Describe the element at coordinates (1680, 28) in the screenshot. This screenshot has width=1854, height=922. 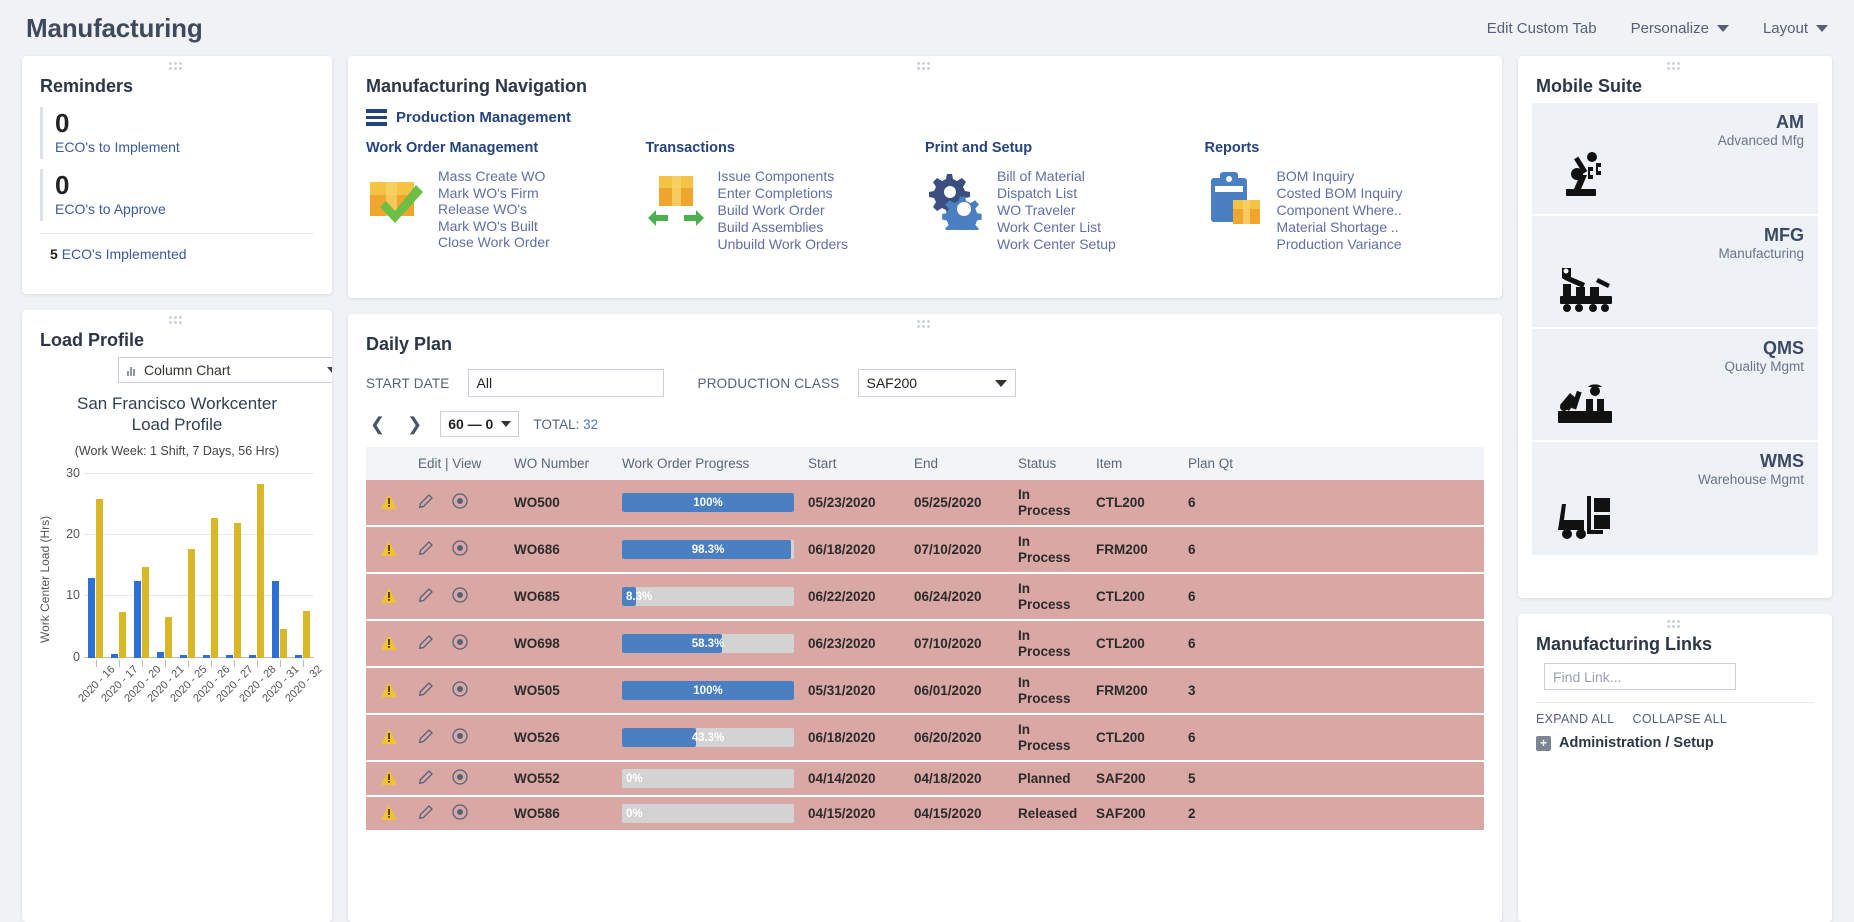
I see `personalize-menu: Personalize` at that location.